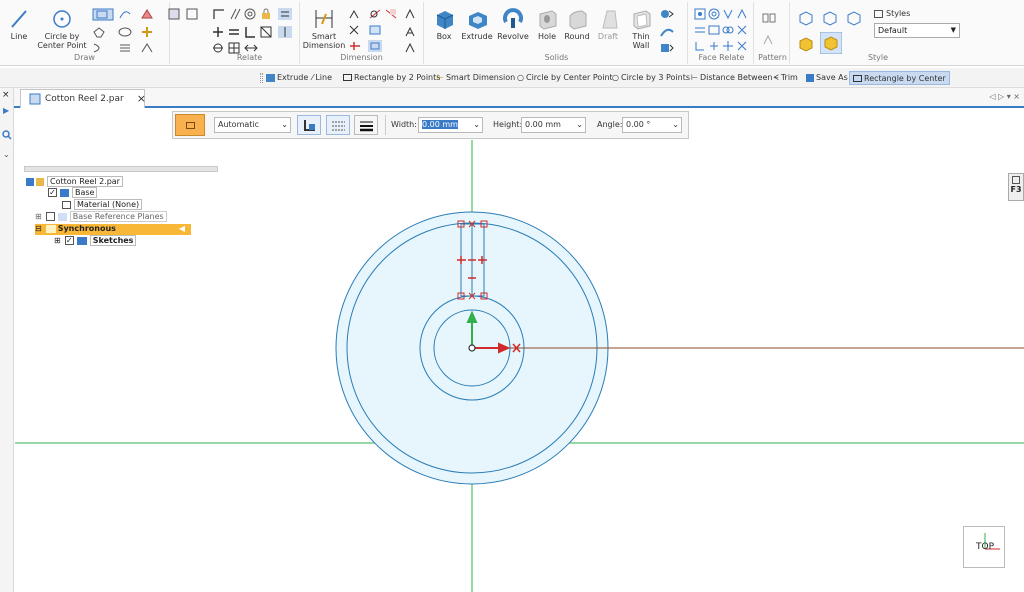 The height and width of the screenshot is (592, 1024). I want to click on collapse-icon: ⊟, so click(38, 228).